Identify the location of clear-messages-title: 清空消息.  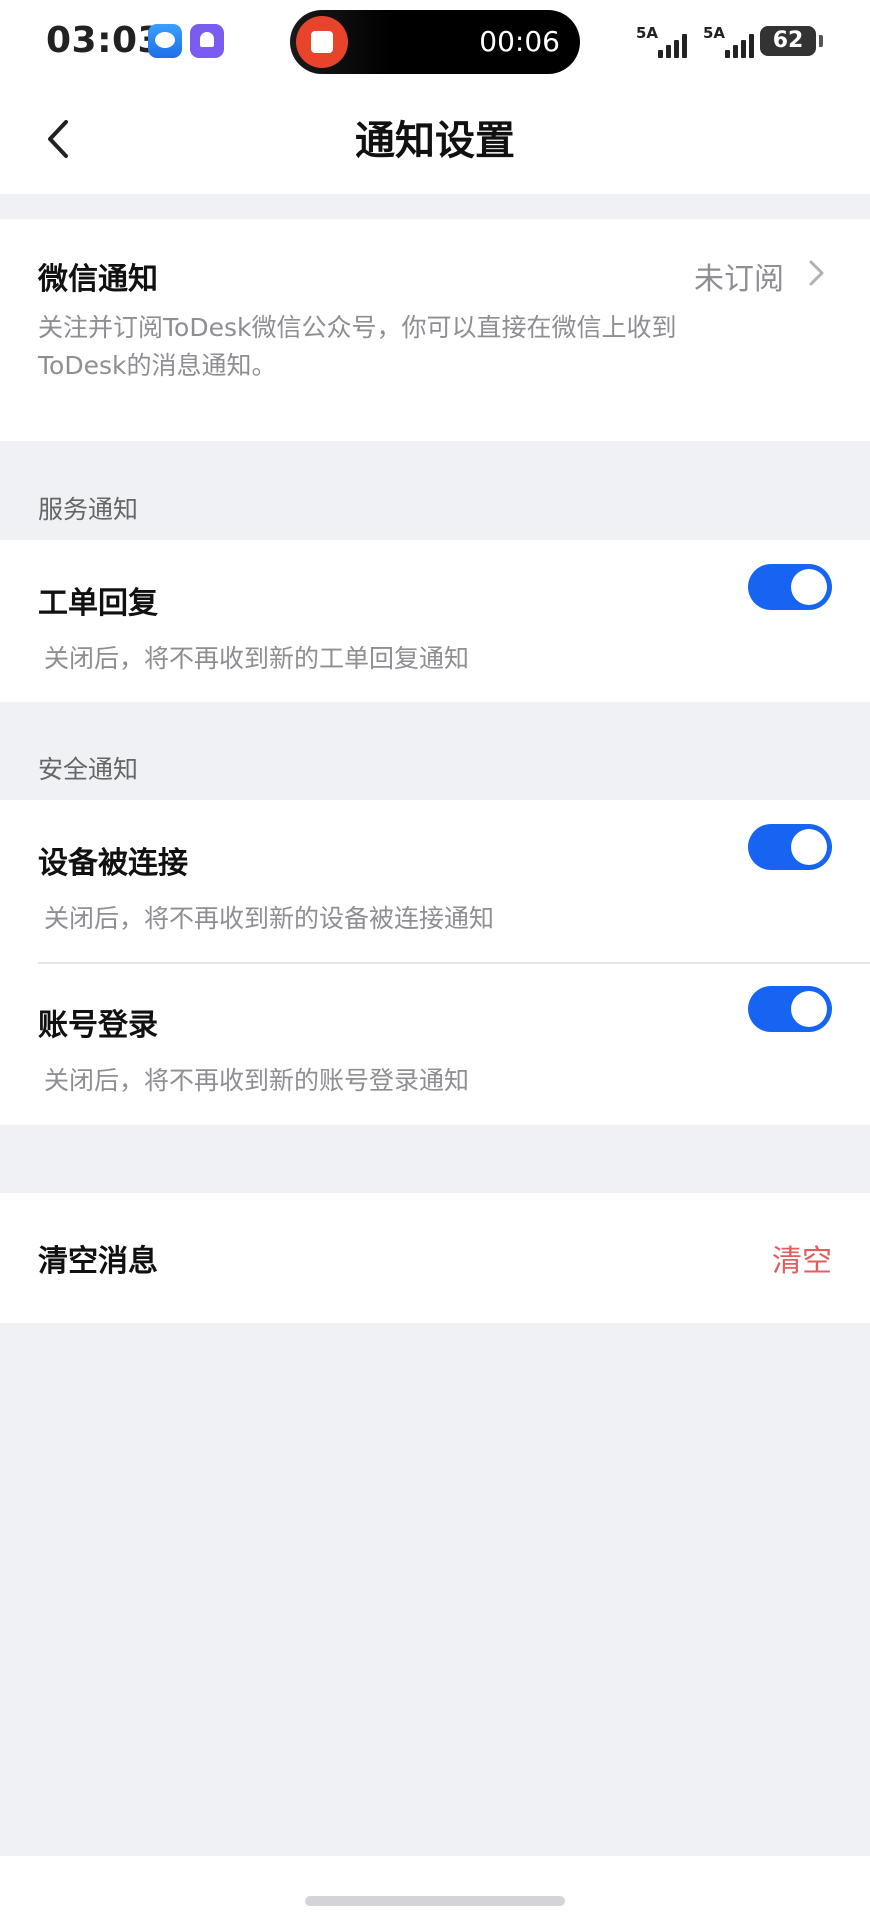
(98, 1261).